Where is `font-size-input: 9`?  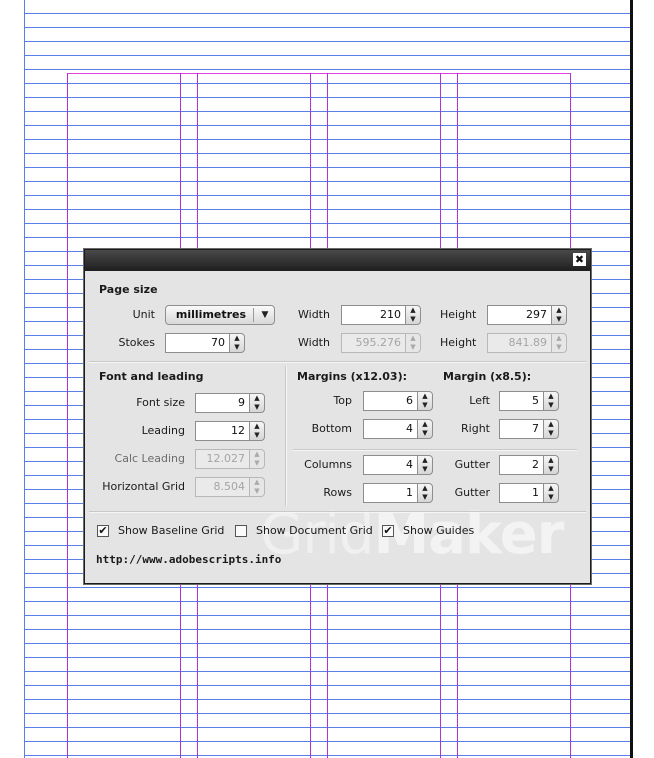
font-size-input: 9 is located at coordinates (222, 403).